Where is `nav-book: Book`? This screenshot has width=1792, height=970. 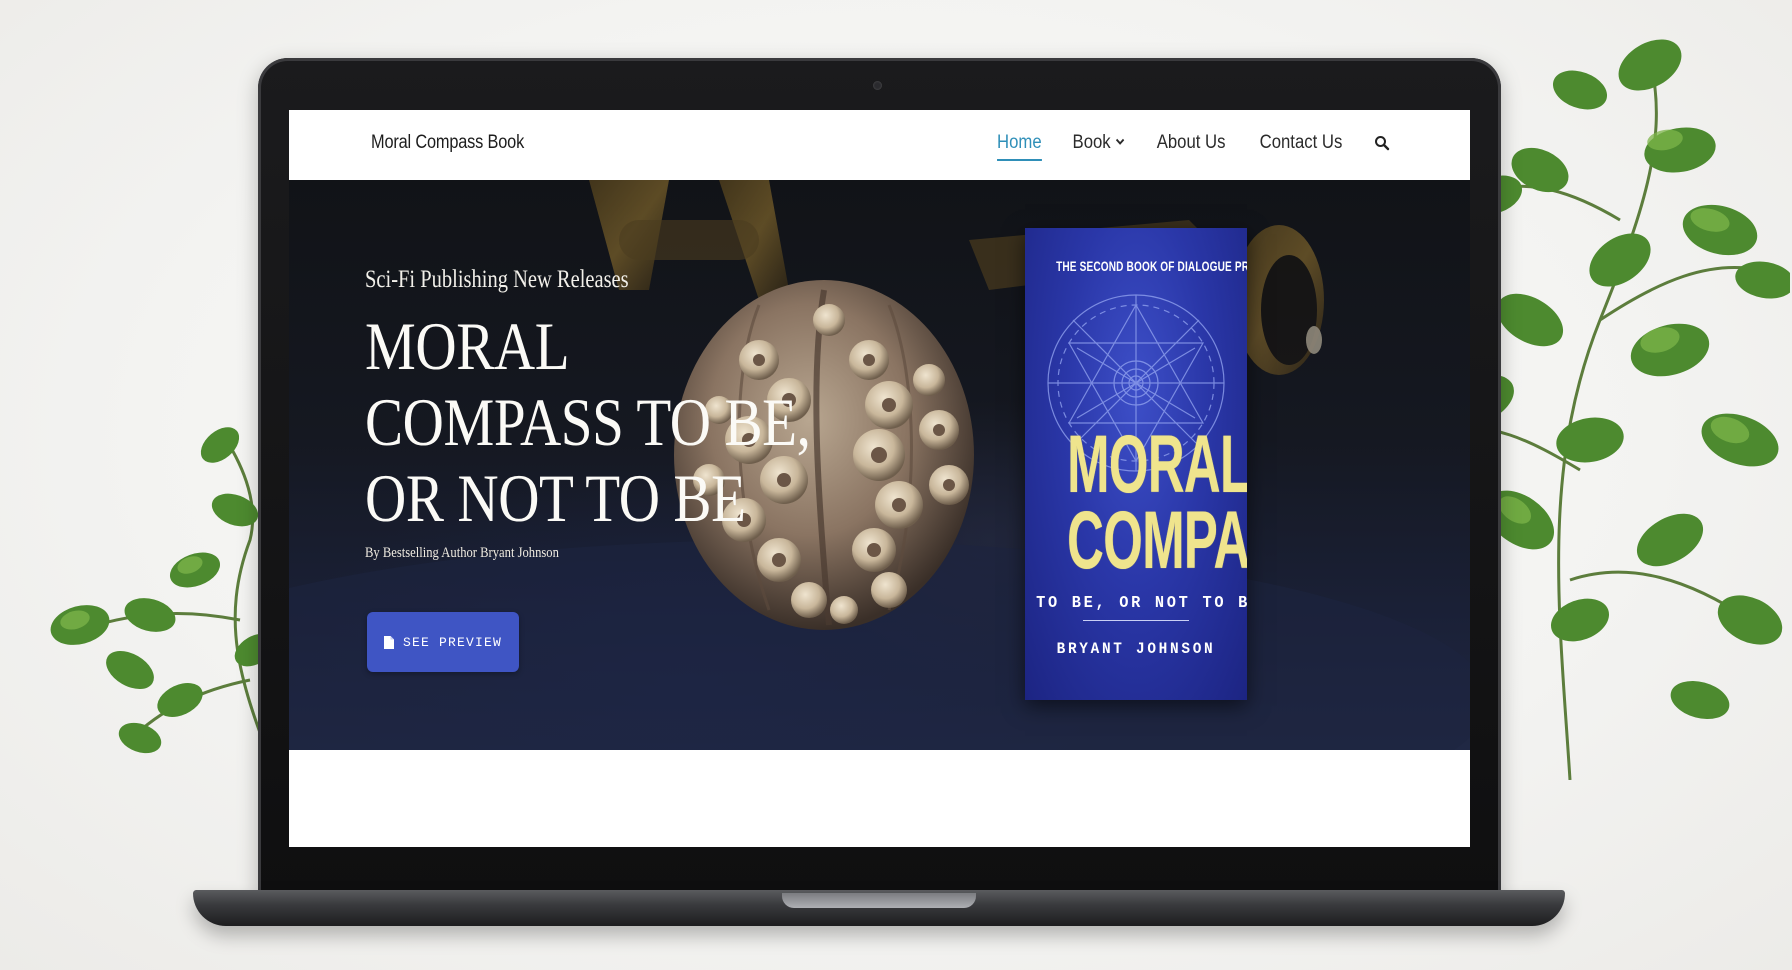 nav-book: Book is located at coordinates (1098, 143).